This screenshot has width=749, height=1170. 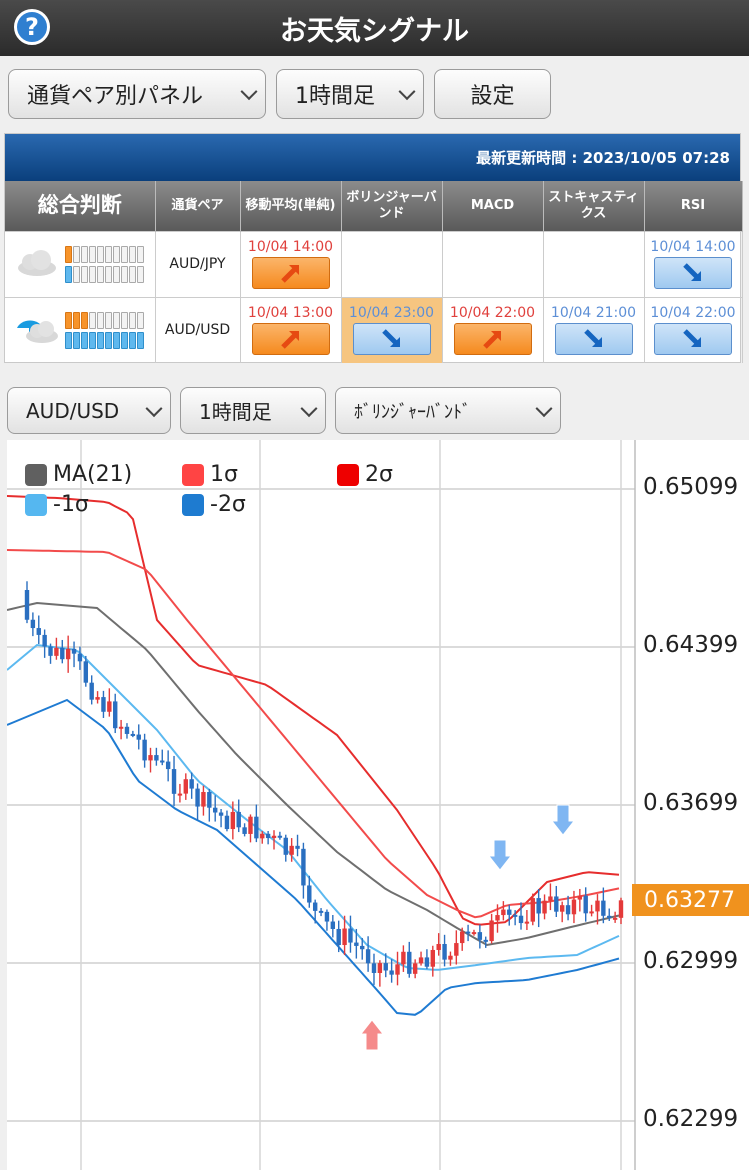 What do you see at coordinates (291, 206) in the screenshot?
I see `column-header: 移動平均(単純)` at bounding box center [291, 206].